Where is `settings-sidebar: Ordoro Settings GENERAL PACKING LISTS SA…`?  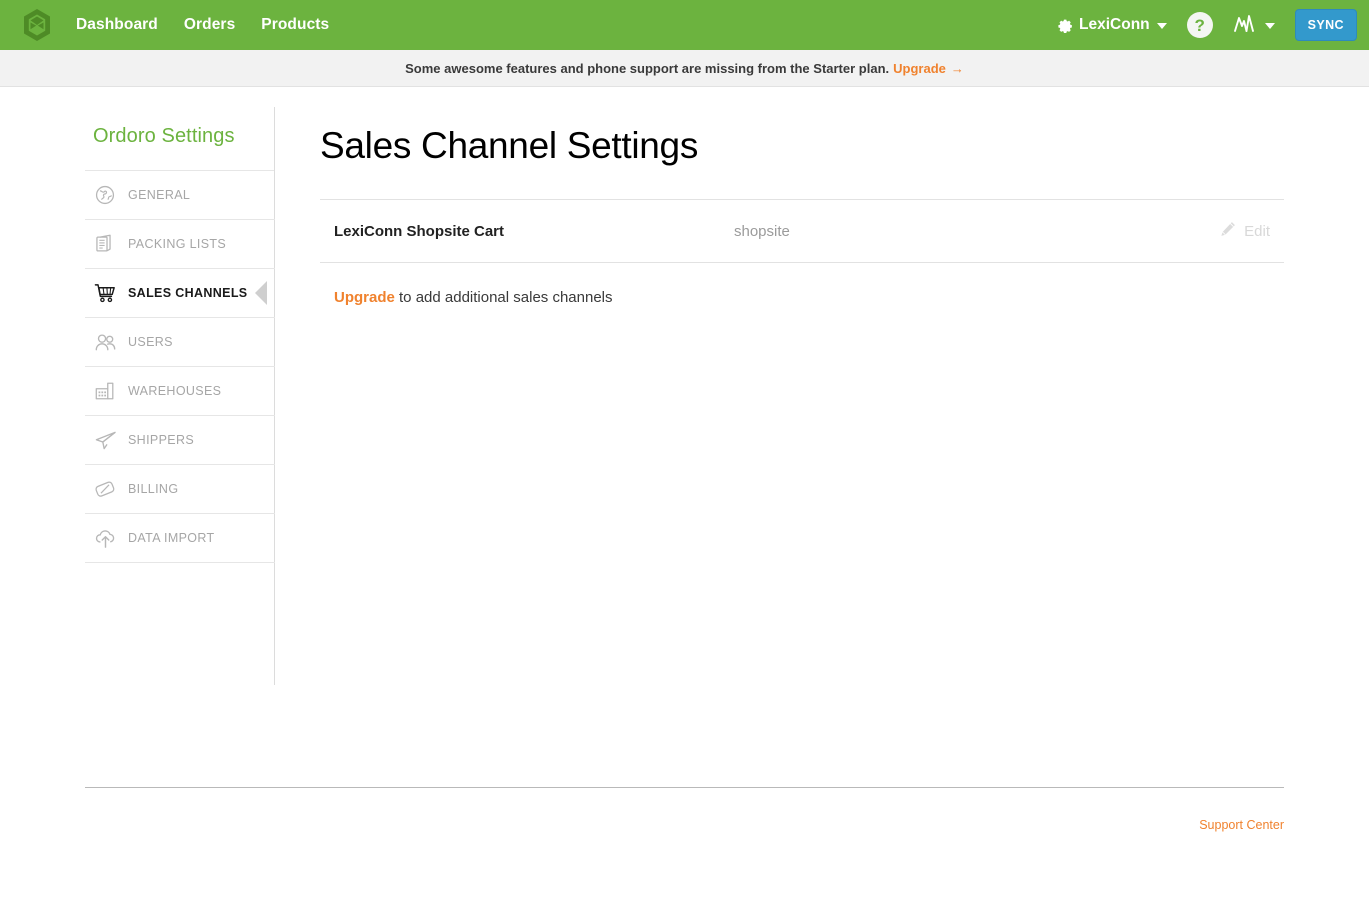 settings-sidebar: Ordoro Settings GENERAL PACKING LISTS SA… is located at coordinates (137, 396).